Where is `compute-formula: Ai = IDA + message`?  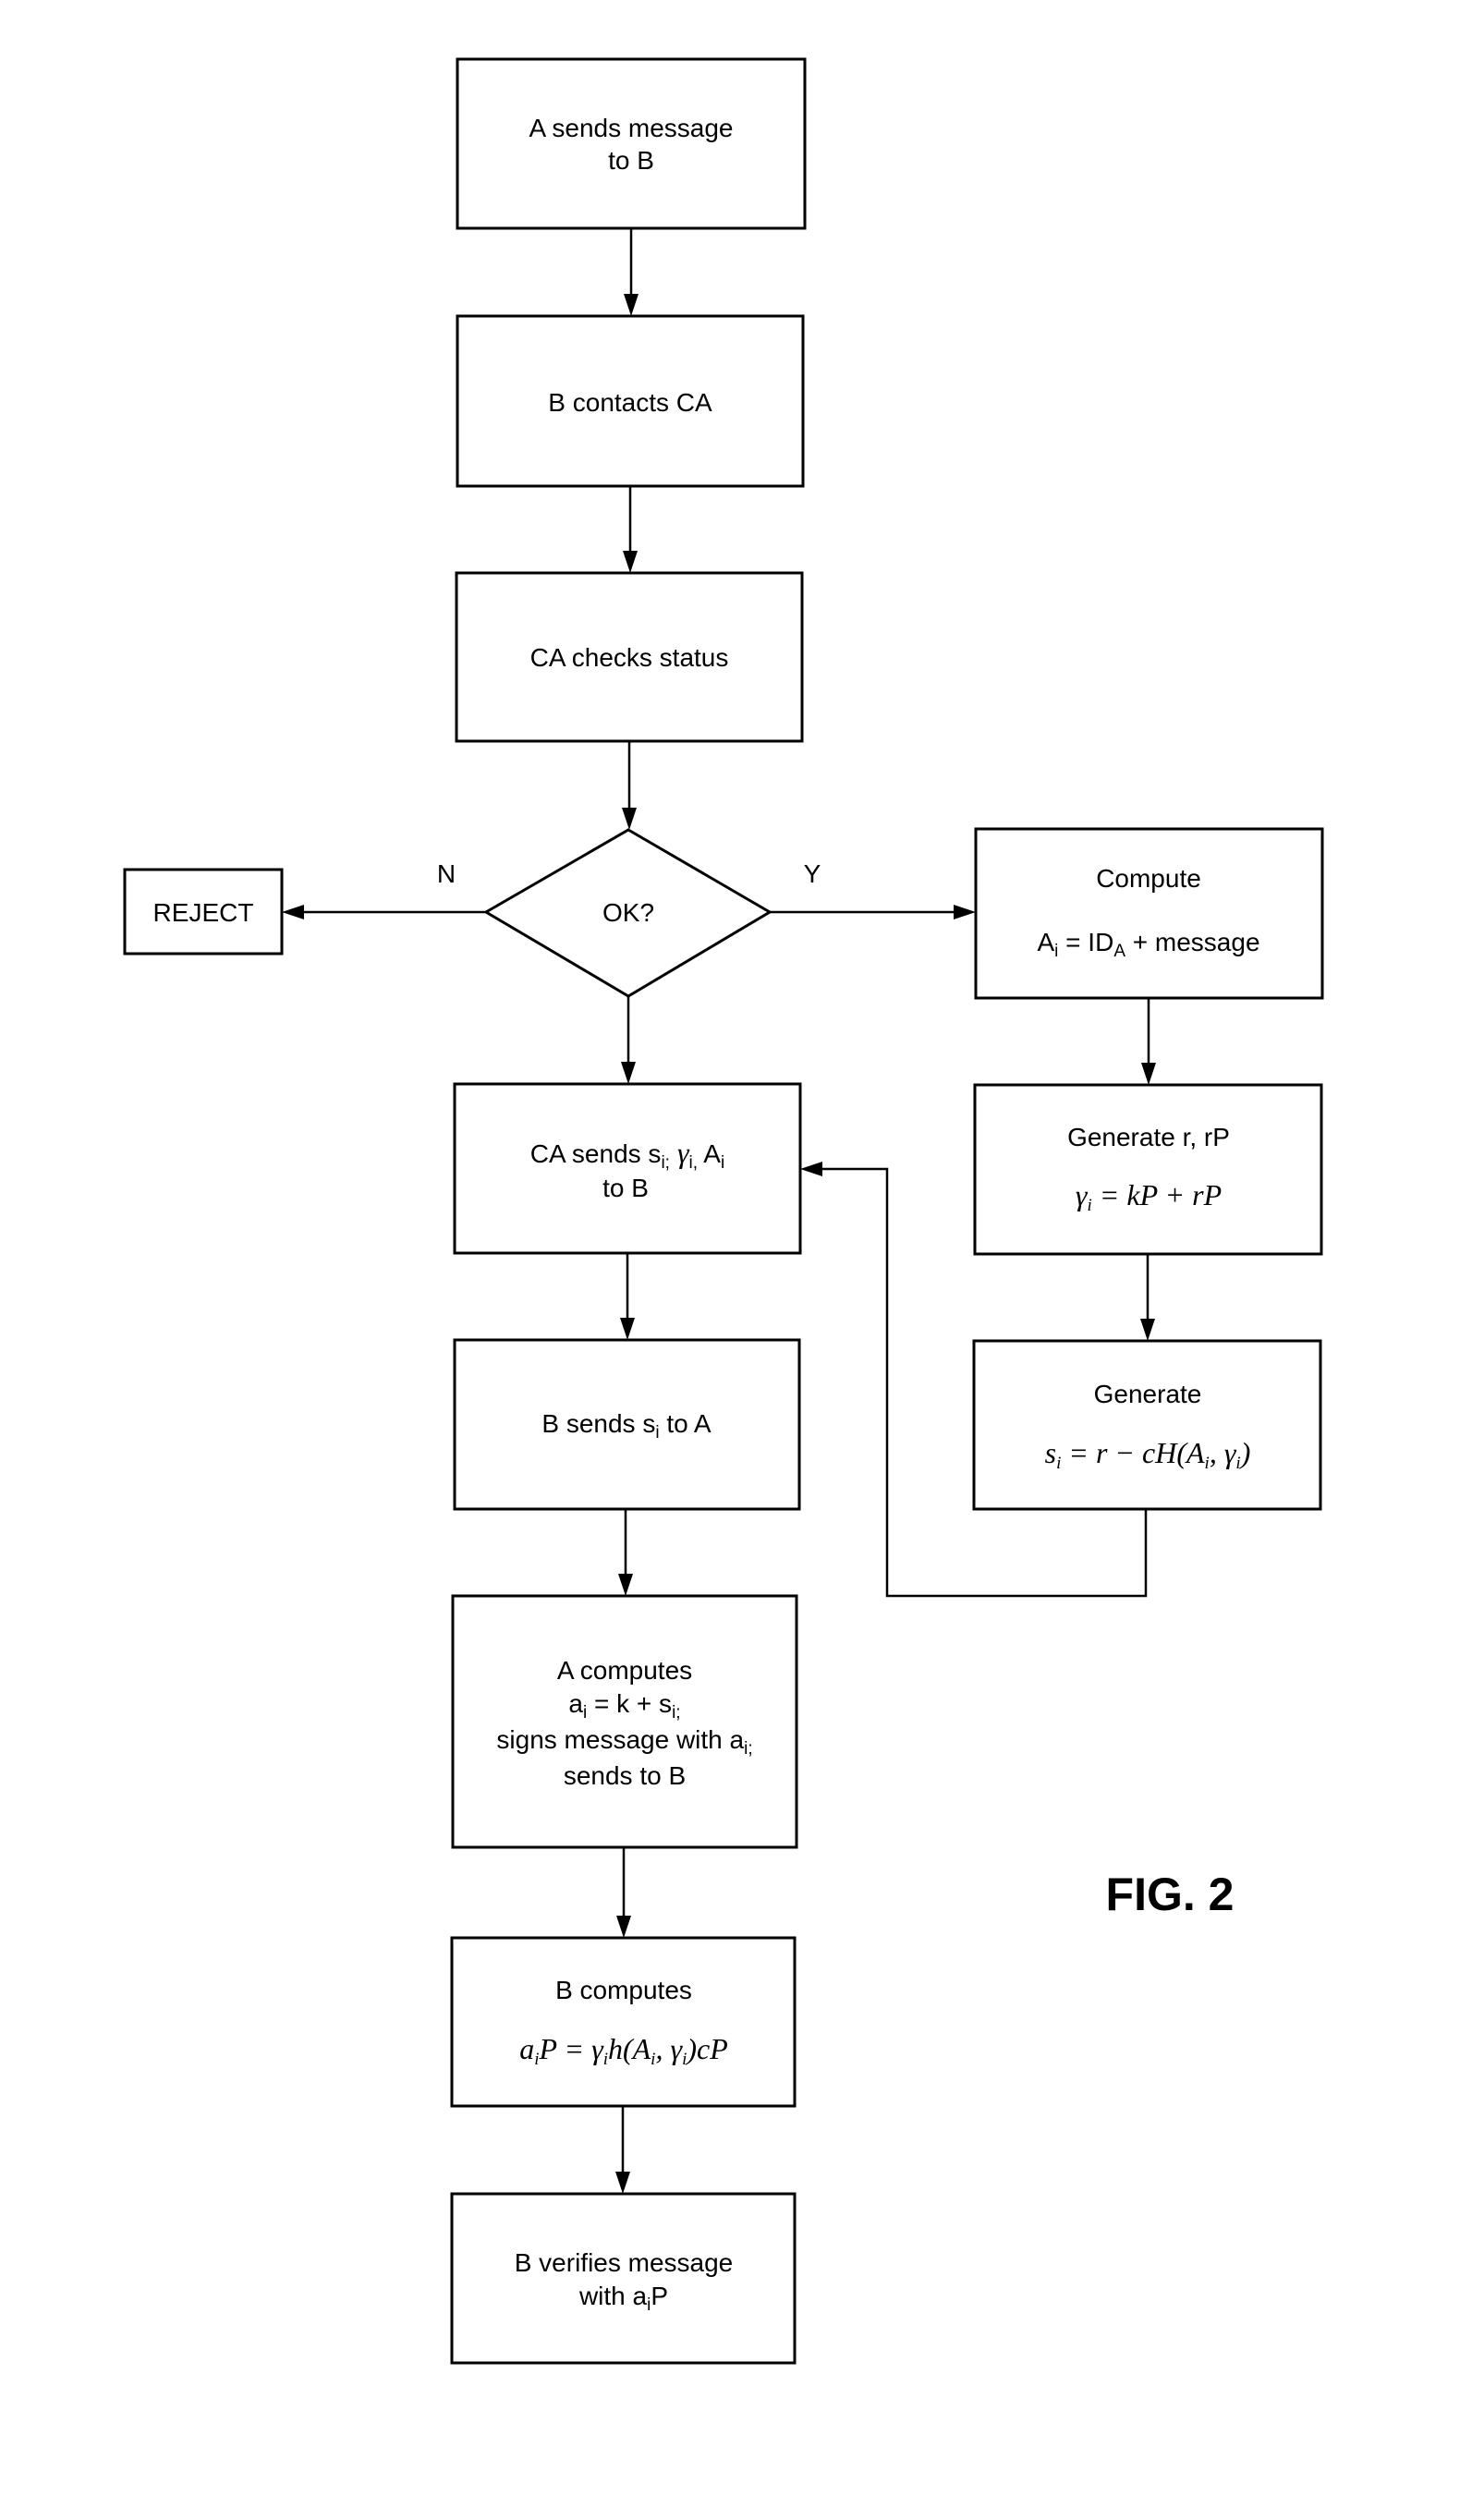 compute-formula: Ai = IDA + message is located at coordinates (1148, 944).